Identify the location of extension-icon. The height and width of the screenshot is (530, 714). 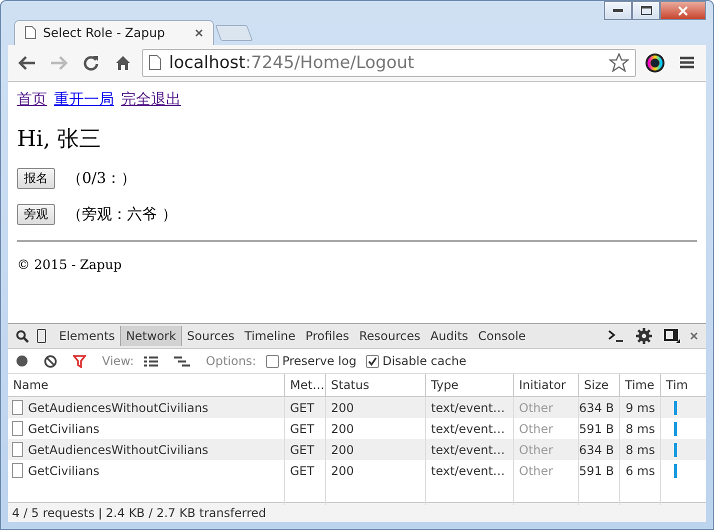
(655, 62).